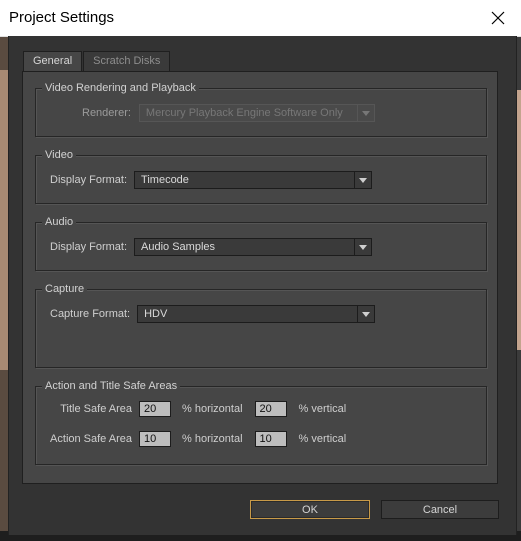  I want to click on audio-display-format-label: Display Format:, so click(89, 247).